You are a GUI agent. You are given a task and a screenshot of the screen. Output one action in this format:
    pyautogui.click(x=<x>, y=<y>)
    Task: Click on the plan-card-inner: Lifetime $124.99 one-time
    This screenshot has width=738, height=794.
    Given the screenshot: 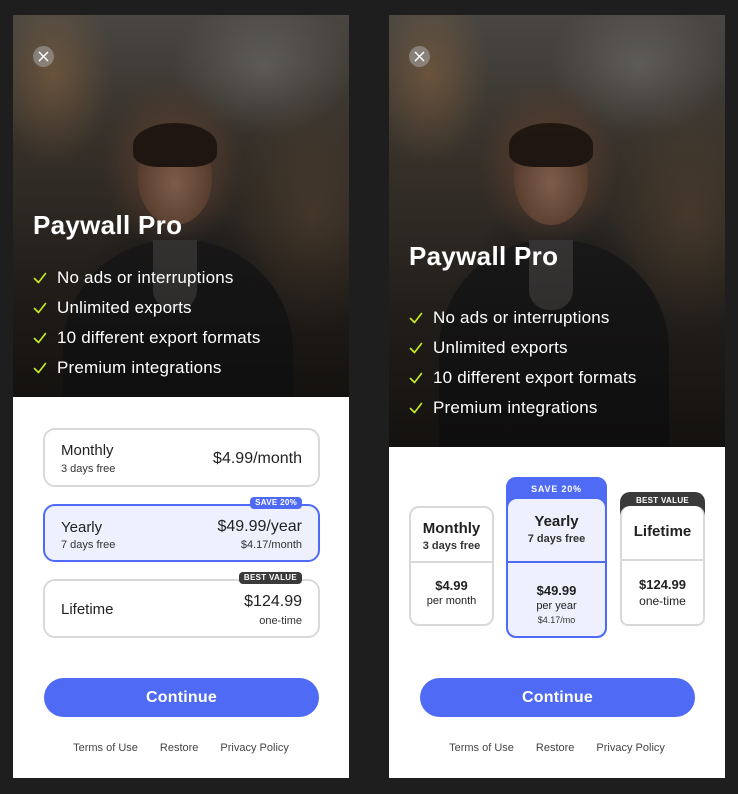 What is the action you would take?
    pyautogui.click(x=662, y=566)
    